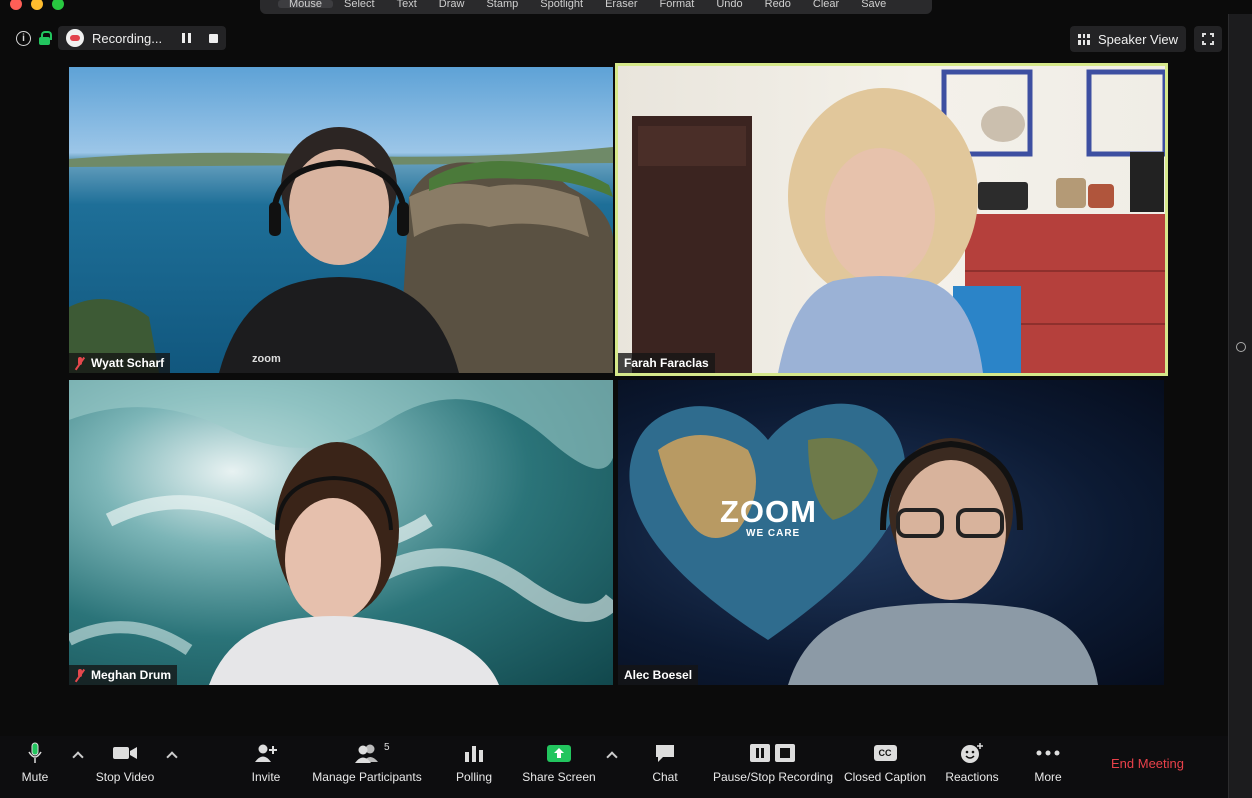  Describe the element at coordinates (885, 777) in the screenshot. I see `closed-caption-label: Closed Caption` at that location.